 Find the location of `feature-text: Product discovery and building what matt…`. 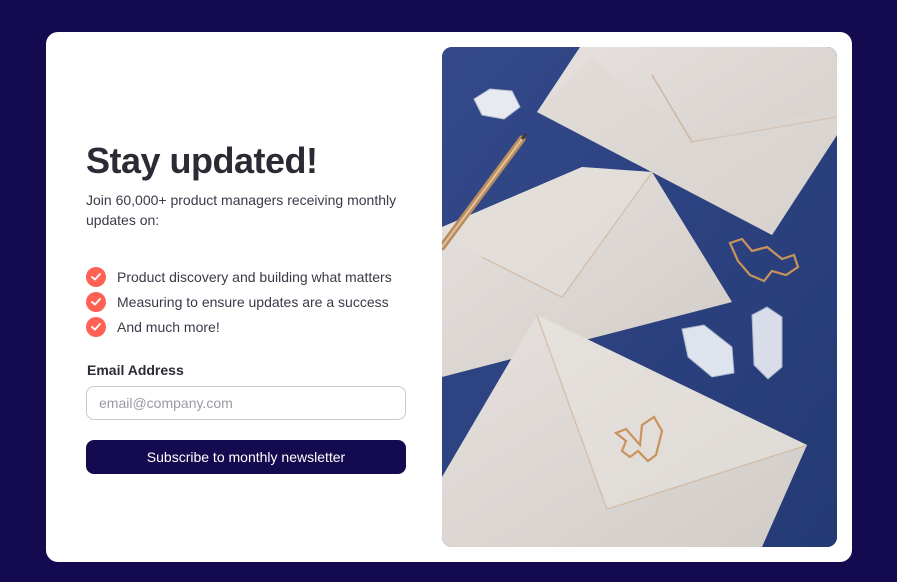

feature-text: Product discovery and building what matt… is located at coordinates (254, 276).